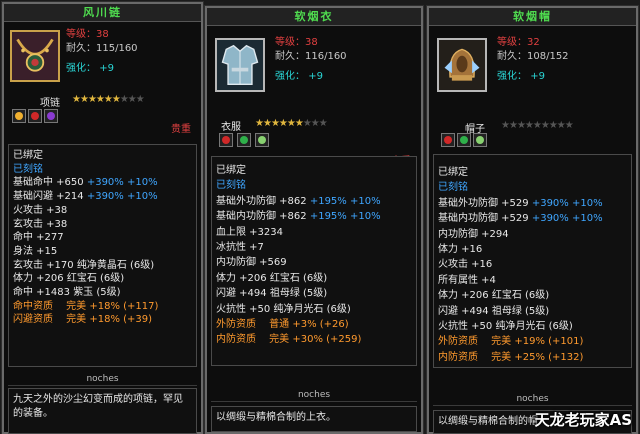 The height and width of the screenshot is (434, 640). I want to click on attribute-line: 命中资质 完美 +18% (+117), so click(102, 307).